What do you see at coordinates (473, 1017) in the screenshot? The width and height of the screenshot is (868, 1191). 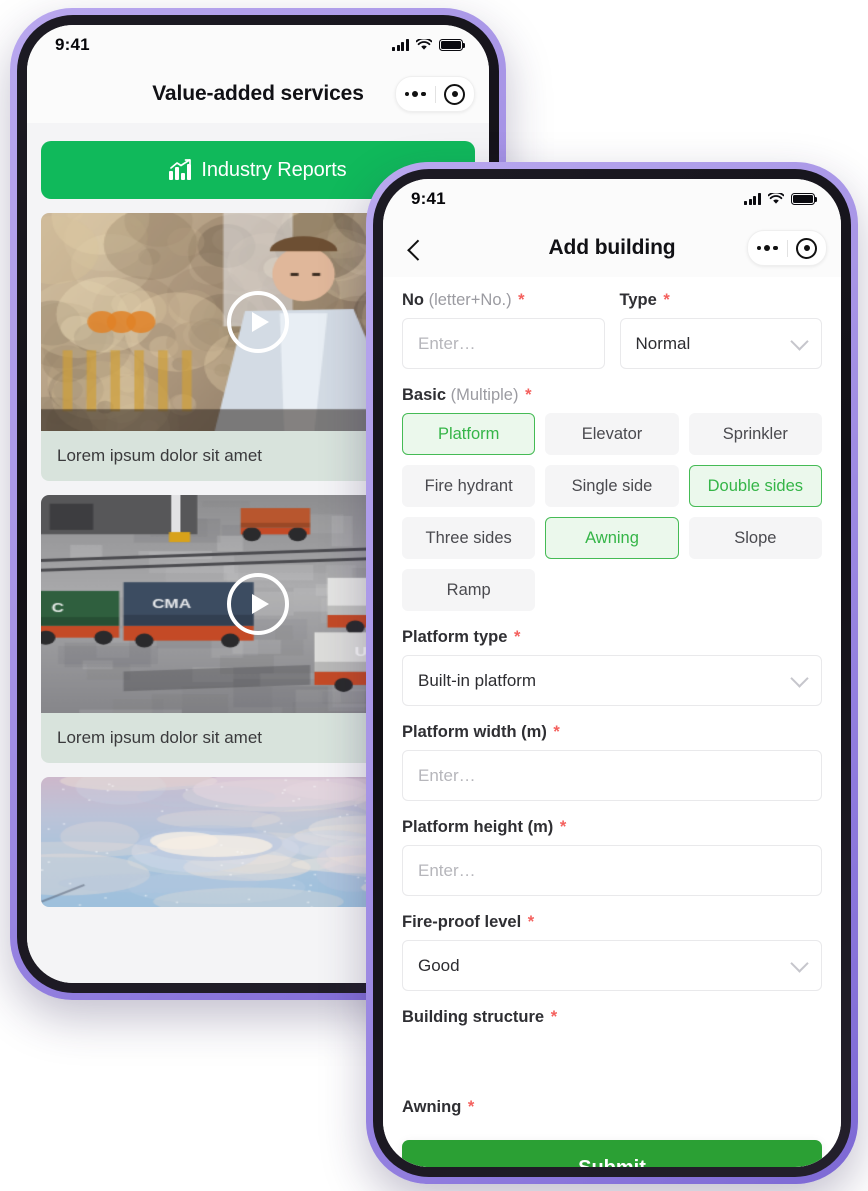 I see `label-text: Building structure` at bounding box center [473, 1017].